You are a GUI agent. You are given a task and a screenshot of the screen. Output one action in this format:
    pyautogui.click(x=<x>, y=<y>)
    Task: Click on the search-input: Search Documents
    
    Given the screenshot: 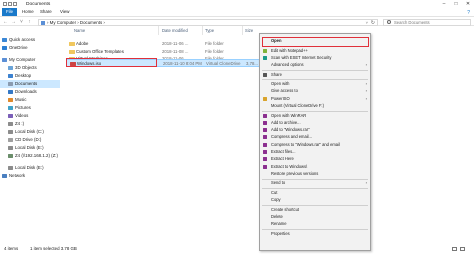 What is the action you would take?
    pyautogui.click(x=427, y=22)
    